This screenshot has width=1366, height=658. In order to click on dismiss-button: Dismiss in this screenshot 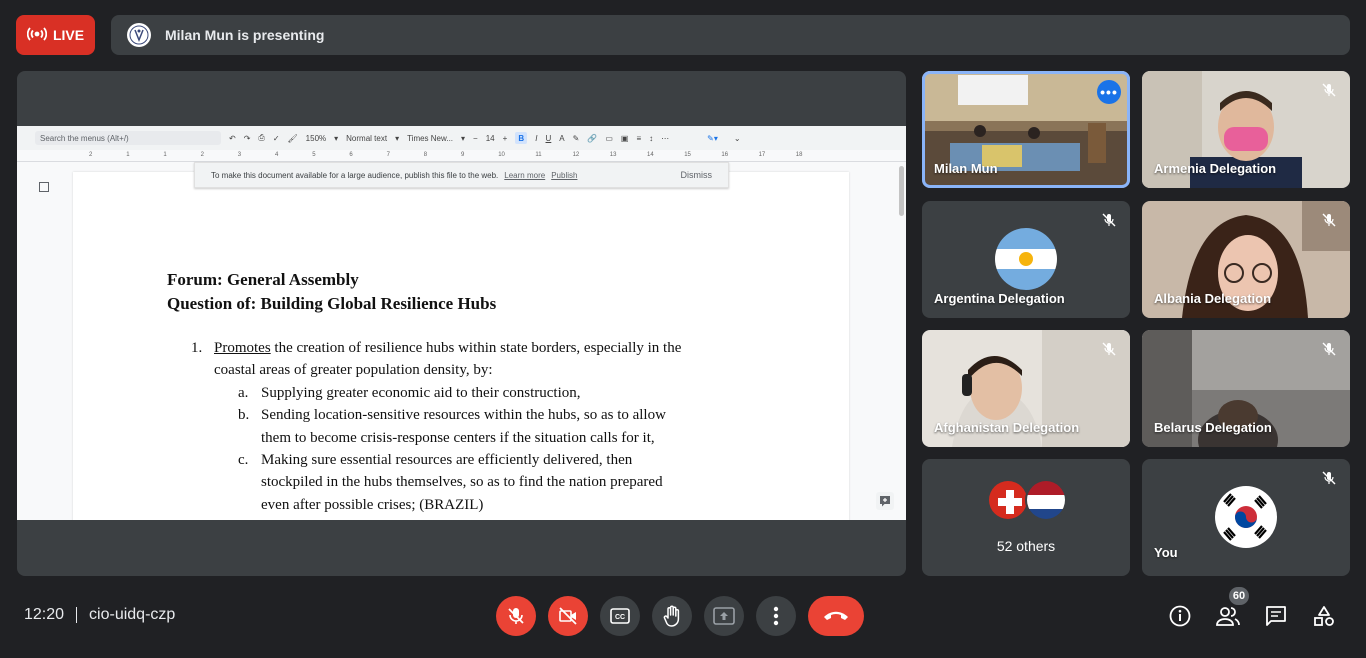, I will do `click(697, 175)`.